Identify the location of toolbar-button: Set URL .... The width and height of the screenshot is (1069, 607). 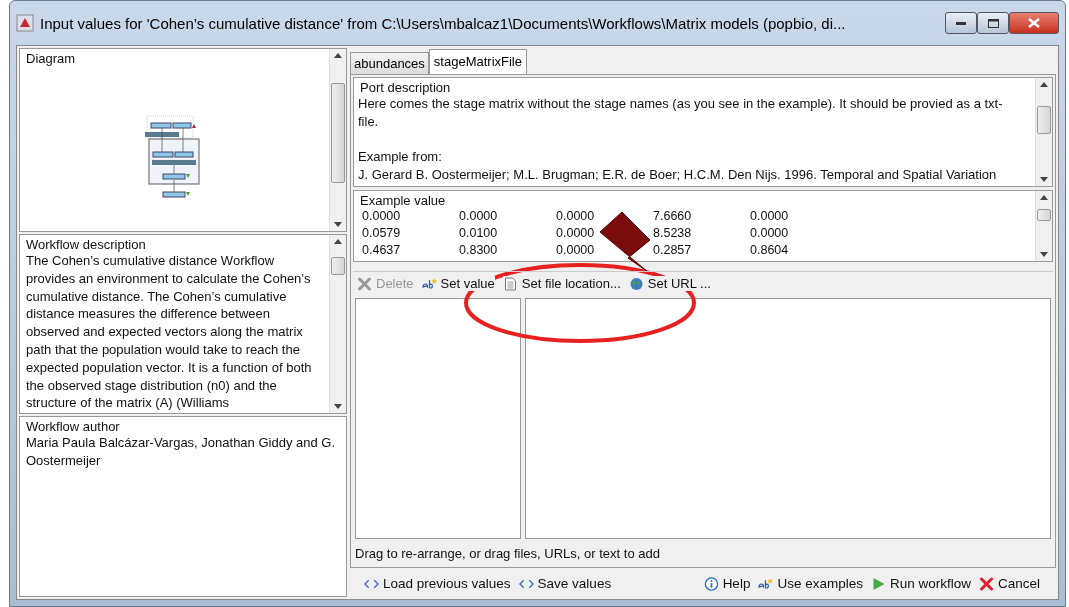
(669, 283).